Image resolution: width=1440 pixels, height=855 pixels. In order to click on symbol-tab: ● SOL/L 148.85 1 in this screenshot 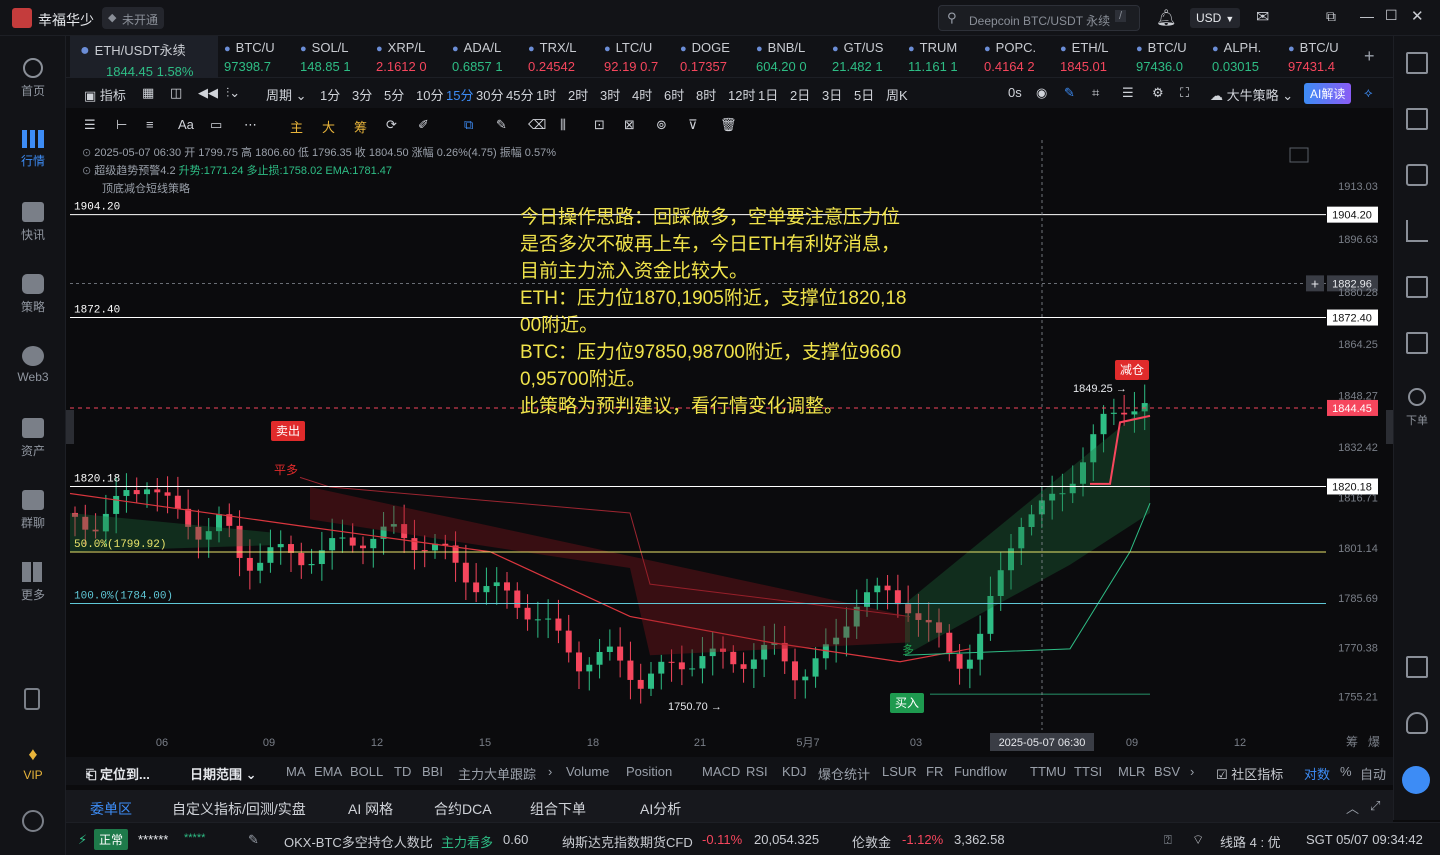, I will do `click(334, 57)`.